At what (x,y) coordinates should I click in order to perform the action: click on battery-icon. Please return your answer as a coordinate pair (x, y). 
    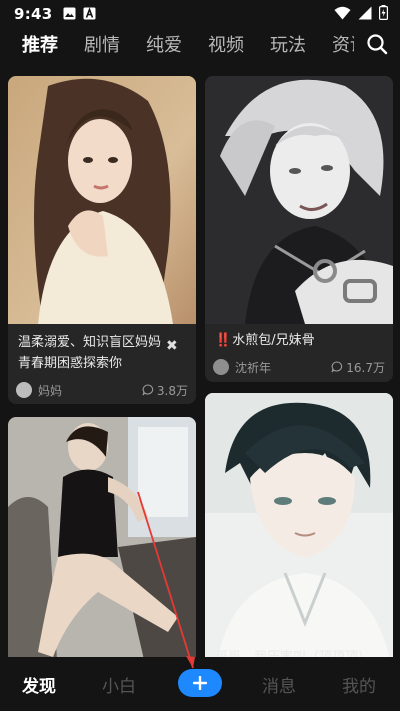
    Looking at the image, I should click on (384, 14).